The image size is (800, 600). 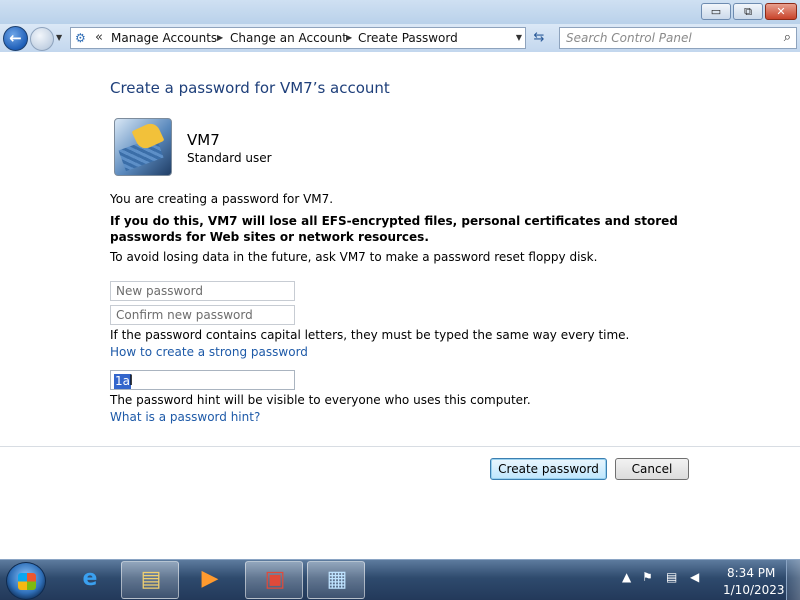 What do you see at coordinates (400, 12) in the screenshot?
I see `window-titlebar: ▭ ⧉ ✕` at bounding box center [400, 12].